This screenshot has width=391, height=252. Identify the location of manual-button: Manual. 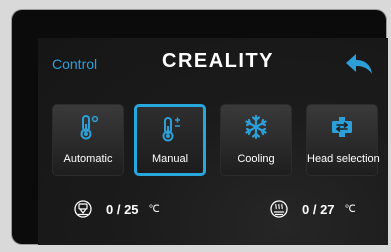
(170, 140).